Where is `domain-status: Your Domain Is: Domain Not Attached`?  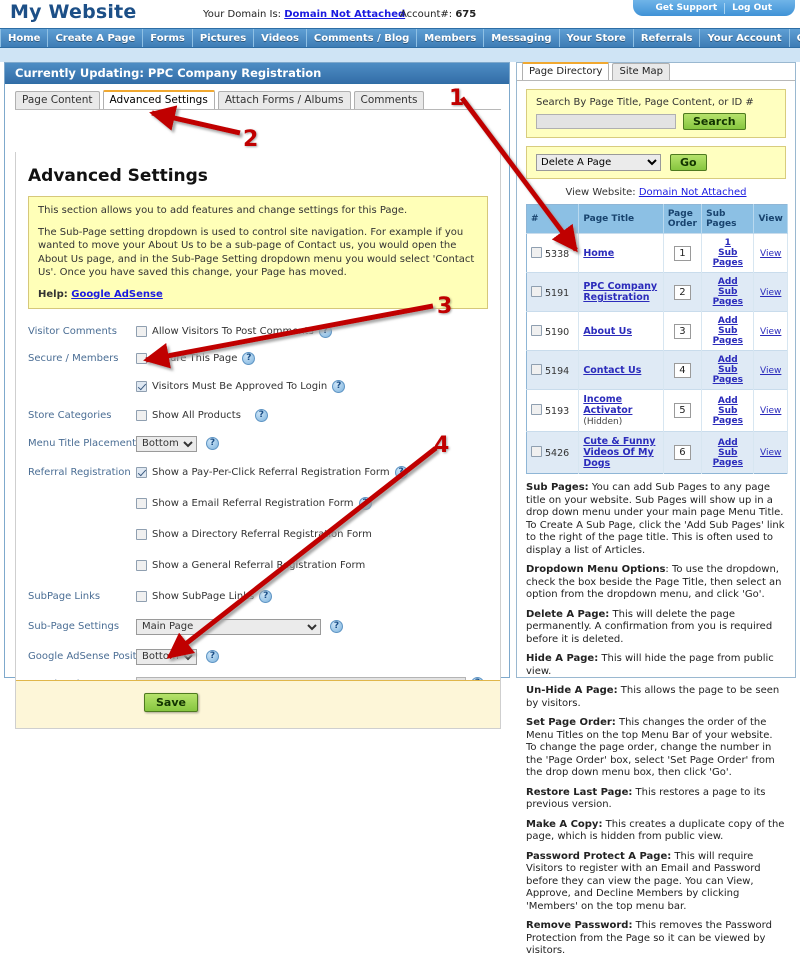 domain-status: Your Domain Is: Domain Not Attached is located at coordinates (304, 14).